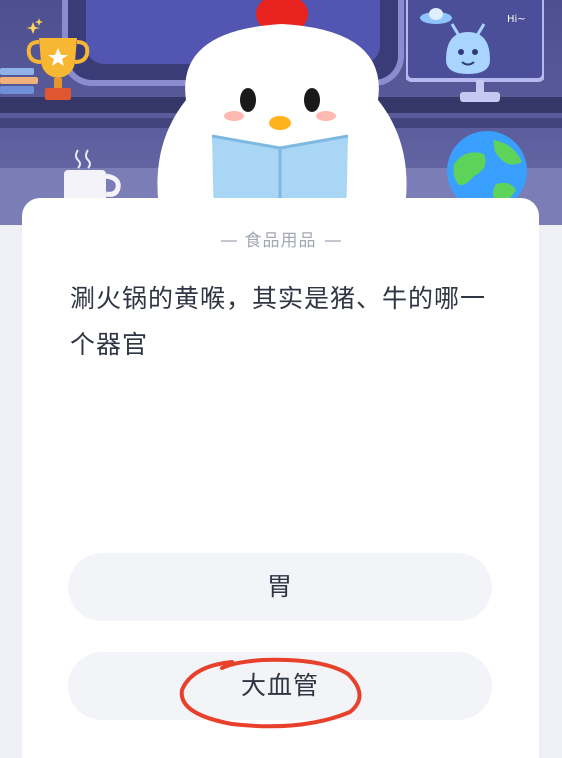 The image size is (562, 758). I want to click on category-label: 食品用品, so click(280, 238).